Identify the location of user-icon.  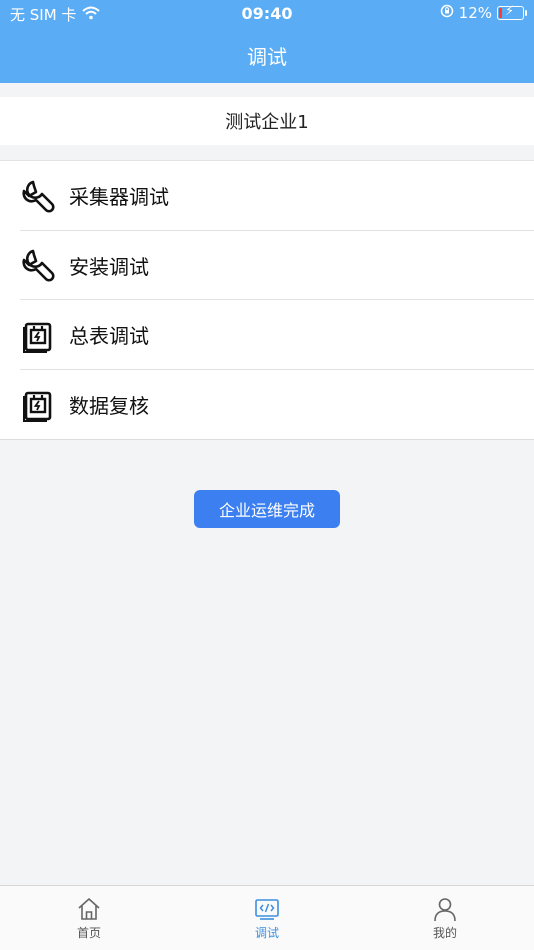
(445, 910).